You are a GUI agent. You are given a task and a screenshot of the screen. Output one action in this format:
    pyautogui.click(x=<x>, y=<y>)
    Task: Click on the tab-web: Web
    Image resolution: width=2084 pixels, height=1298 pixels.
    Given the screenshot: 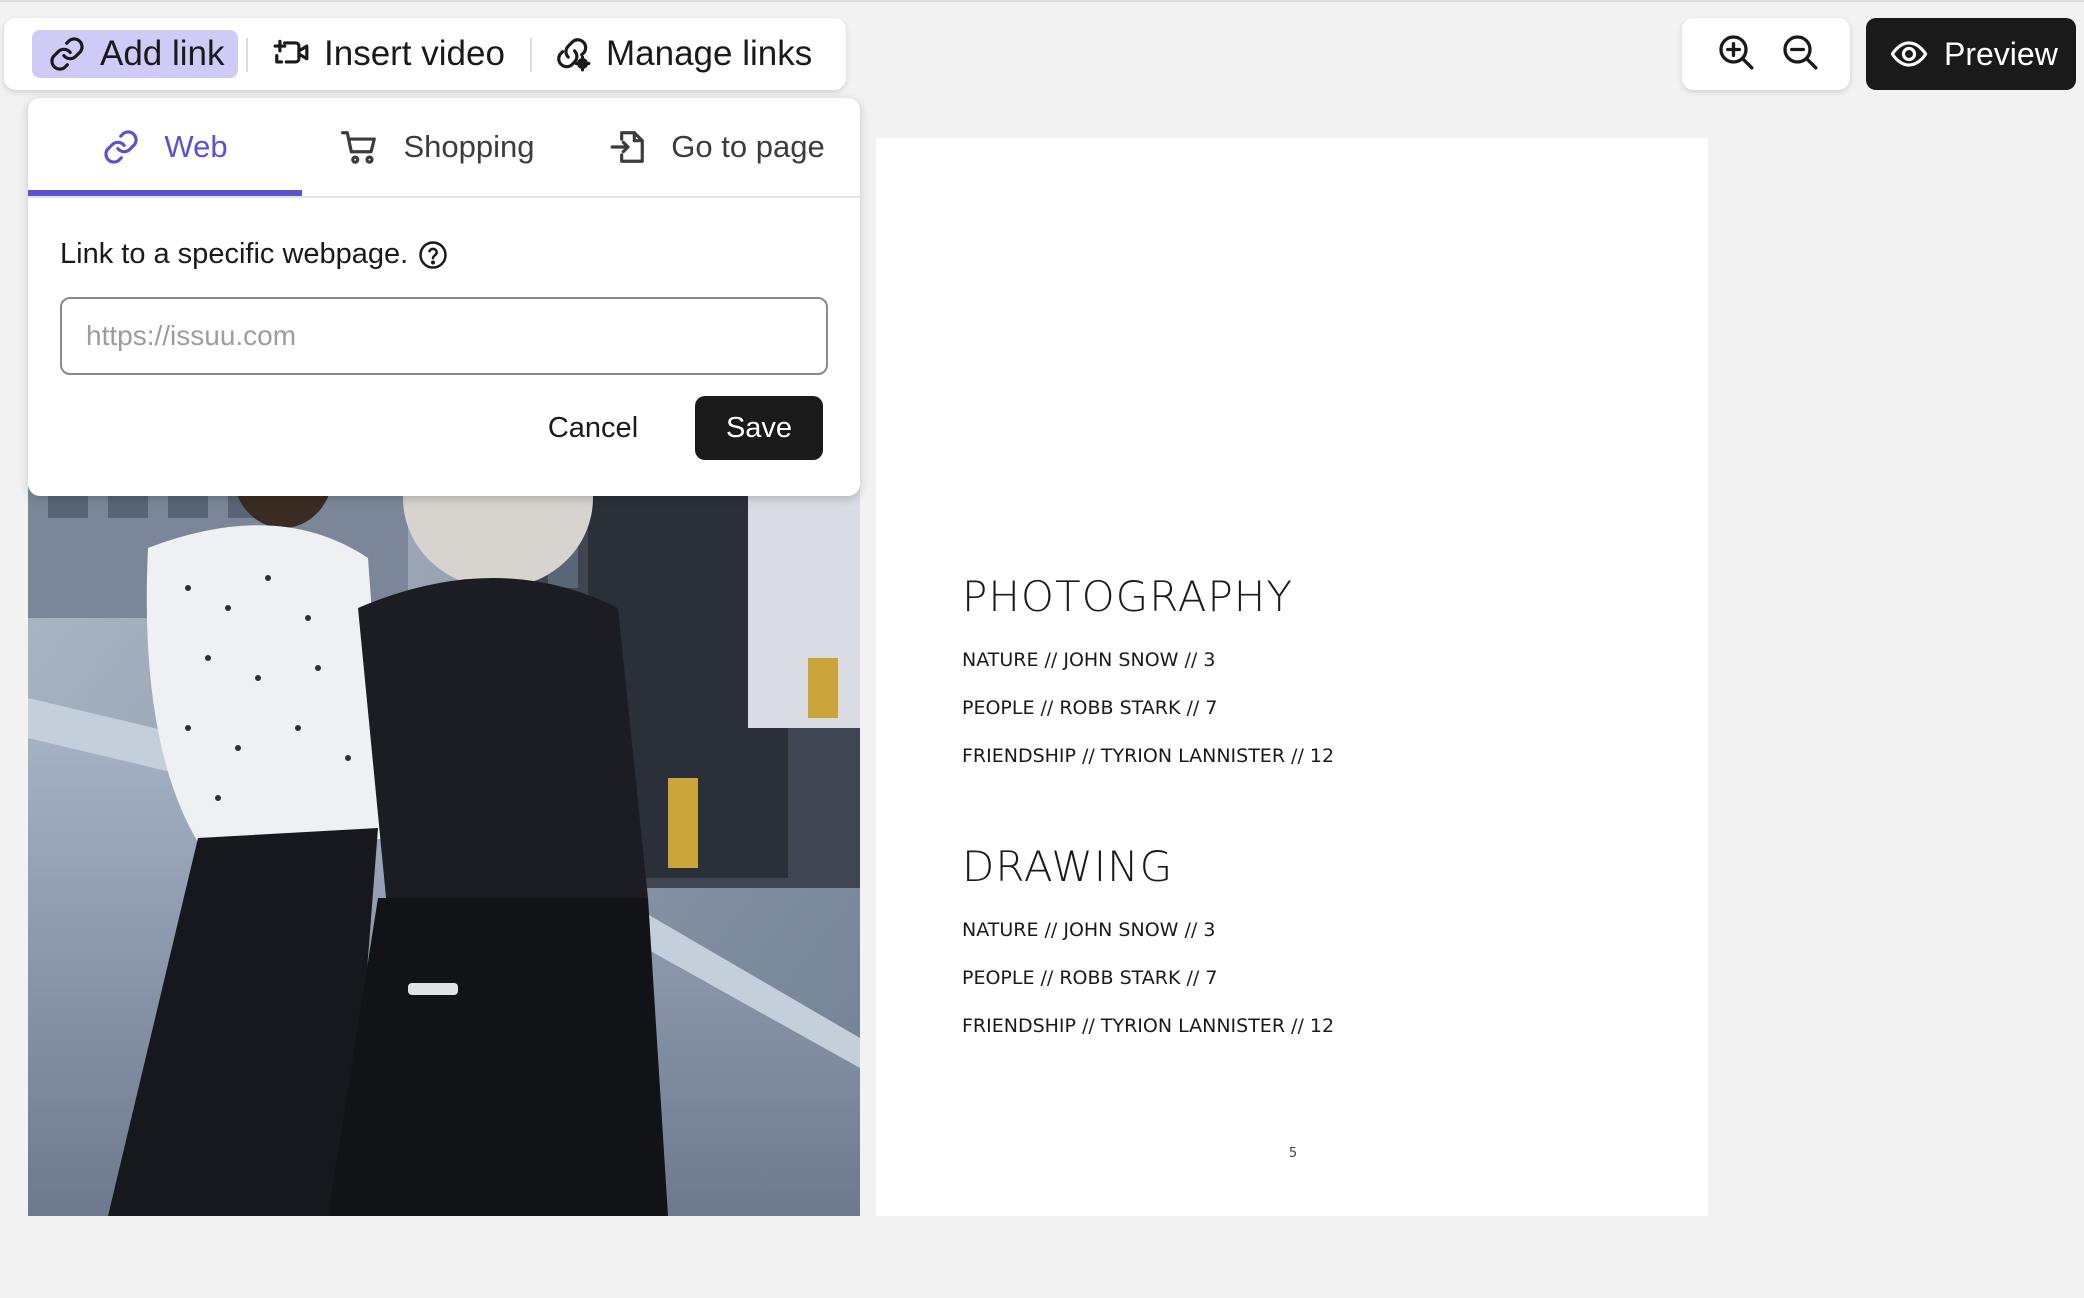 What is the action you would take?
    pyautogui.click(x=165, y=147)
    